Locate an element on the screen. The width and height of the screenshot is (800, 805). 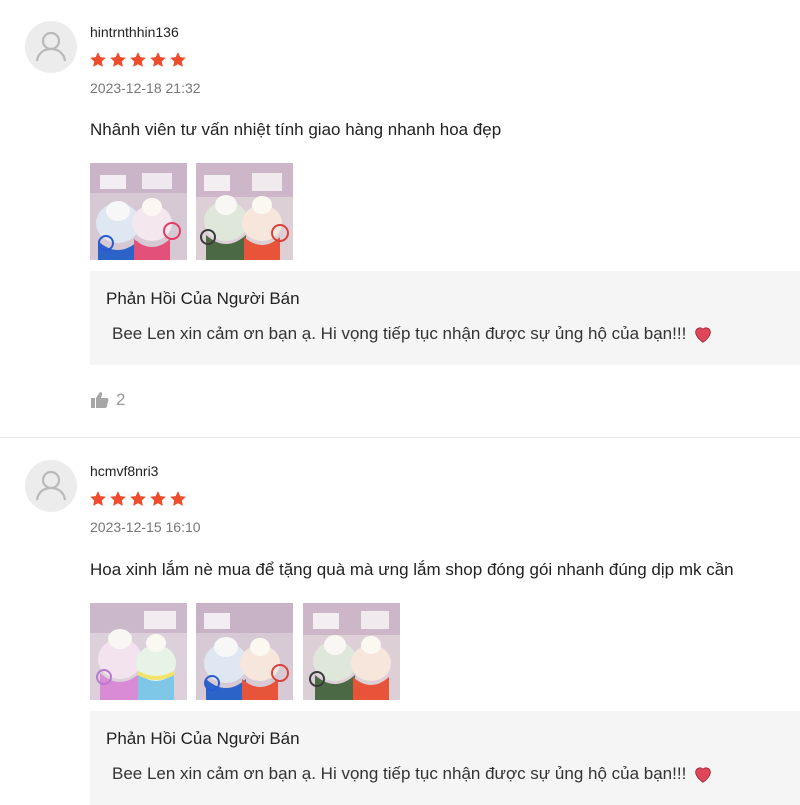
like-button: 2 is located at coordinates (107, 400).